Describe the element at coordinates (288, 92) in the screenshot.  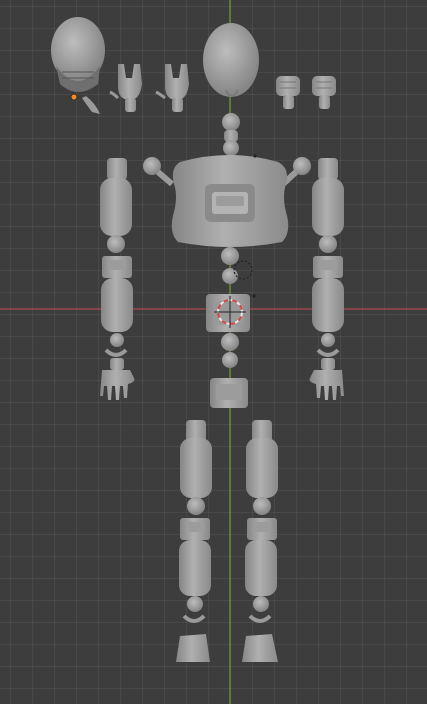
I see `fist-pose-left` at that location.